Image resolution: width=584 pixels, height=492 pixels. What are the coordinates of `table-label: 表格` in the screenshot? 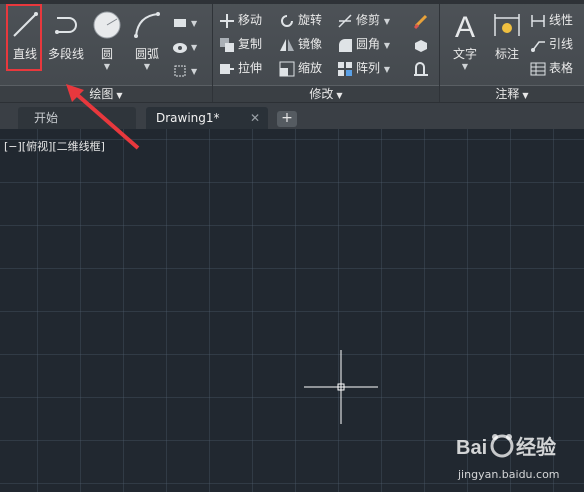 It's located at (561, 68).